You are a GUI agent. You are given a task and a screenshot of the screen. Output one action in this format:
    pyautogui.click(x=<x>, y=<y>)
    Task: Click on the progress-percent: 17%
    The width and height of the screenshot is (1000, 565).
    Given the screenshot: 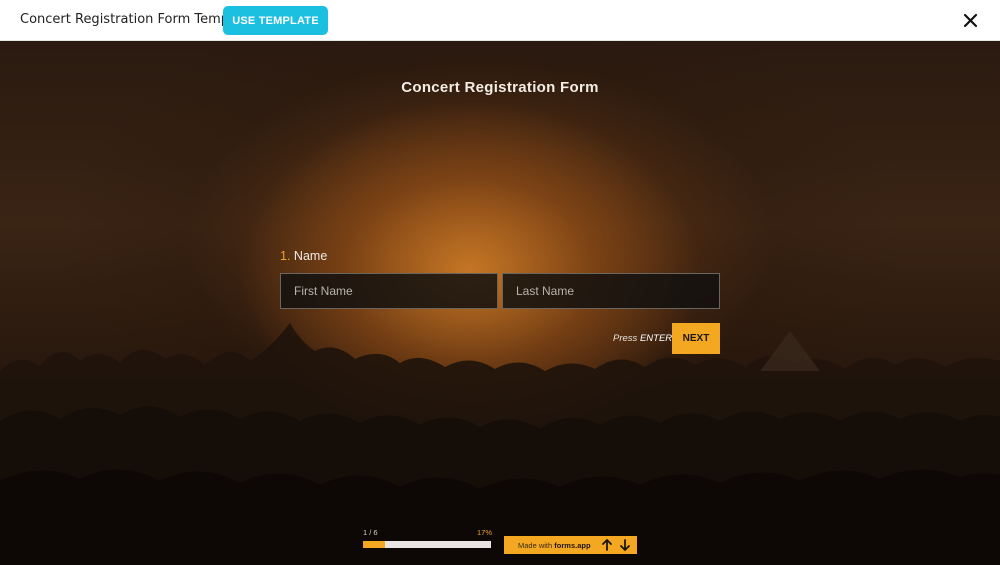 What is the action you would take?
    pyautogui.click(x=485, y=532)
    